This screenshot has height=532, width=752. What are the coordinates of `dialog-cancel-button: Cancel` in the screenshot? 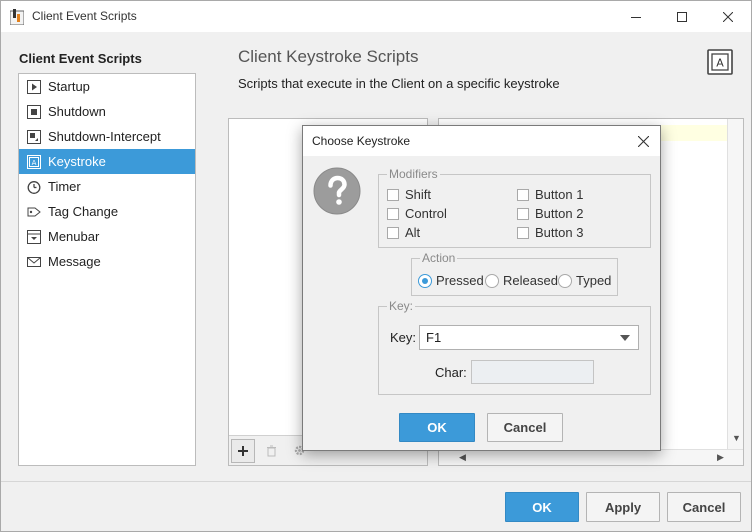 It's located at (525, 427).